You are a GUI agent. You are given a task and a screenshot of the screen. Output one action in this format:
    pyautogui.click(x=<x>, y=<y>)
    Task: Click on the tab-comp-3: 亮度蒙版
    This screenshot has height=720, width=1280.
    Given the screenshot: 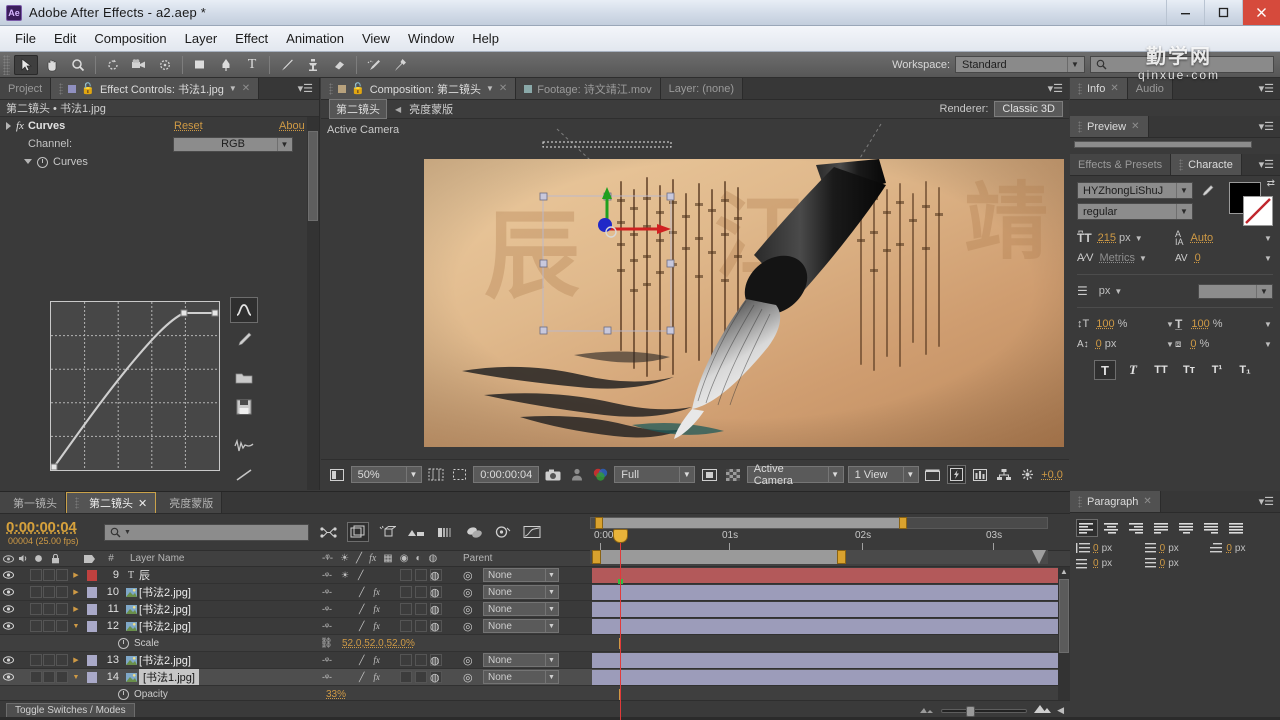 What is the action you would take?
    pyautogui.click(x=189, y=502)
    